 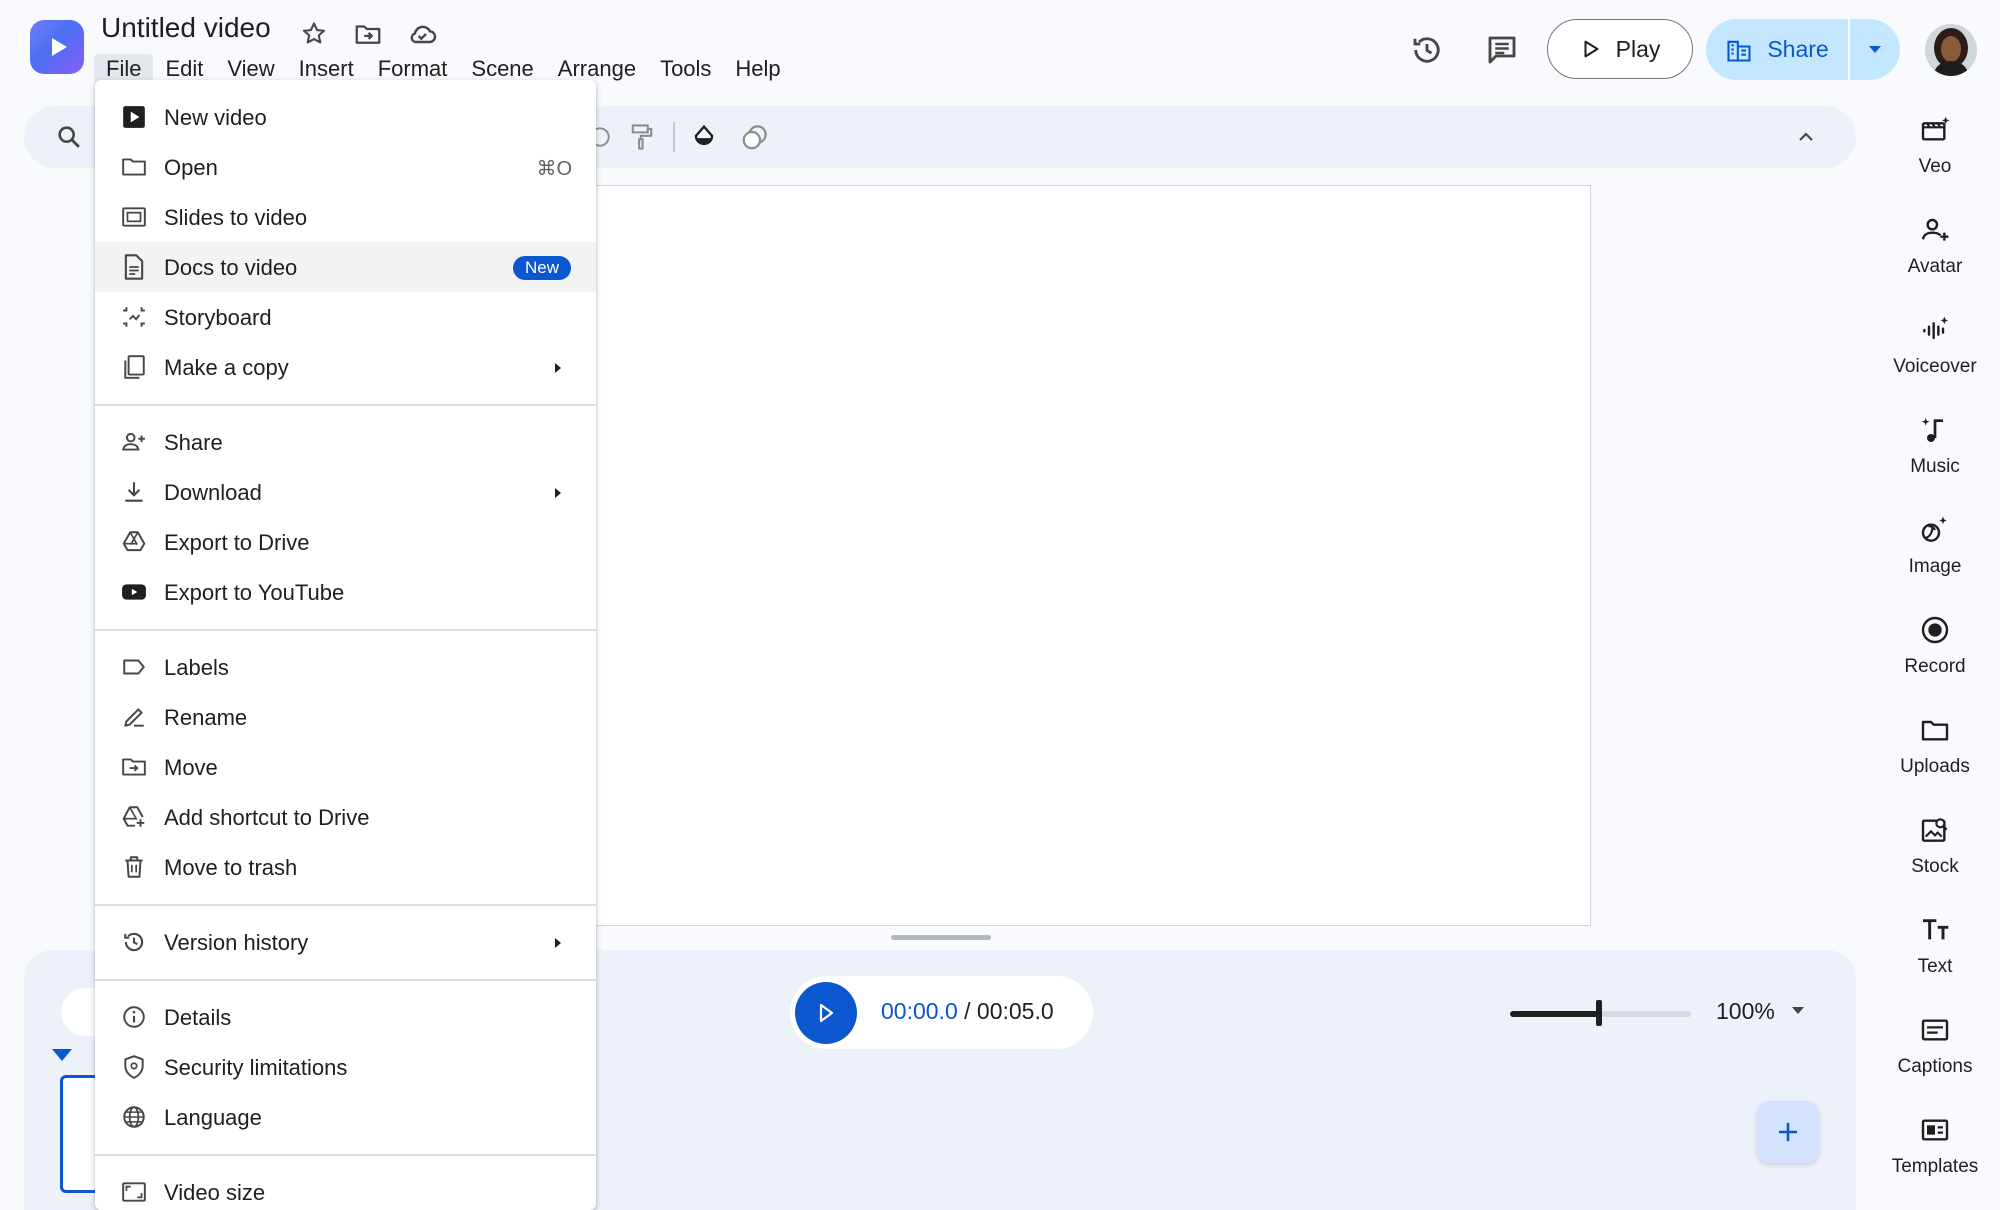 I want to click on stock-icon, so click(x=1935, y=830).